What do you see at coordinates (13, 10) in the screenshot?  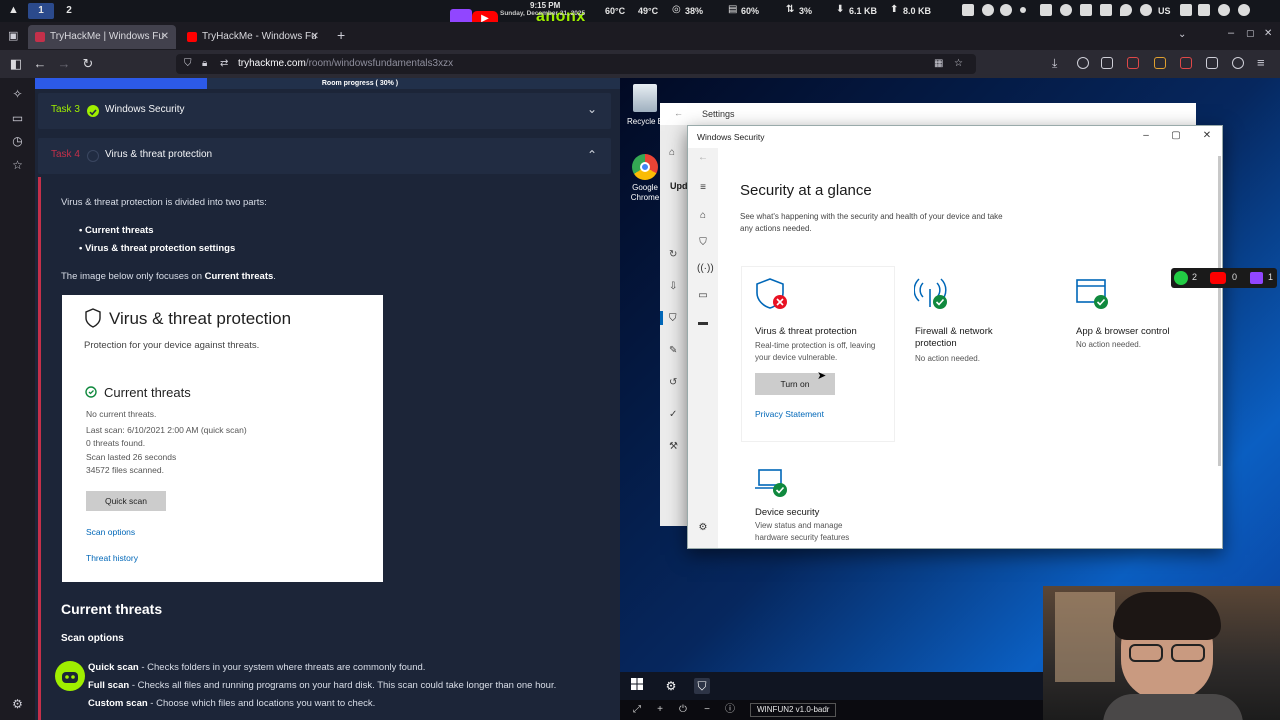 I see `menu-logo-icon: ▲` at bounding box center [13, 10].